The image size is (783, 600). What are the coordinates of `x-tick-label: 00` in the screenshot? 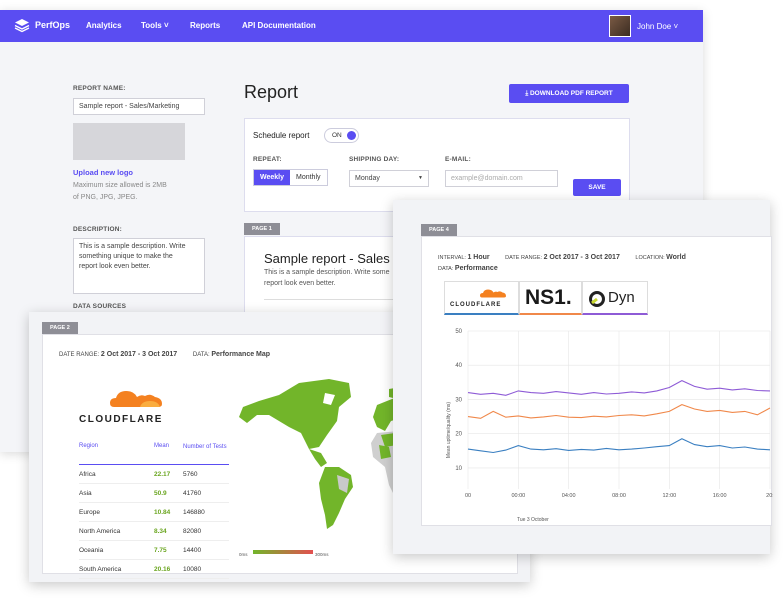 It's located at (468, 496).